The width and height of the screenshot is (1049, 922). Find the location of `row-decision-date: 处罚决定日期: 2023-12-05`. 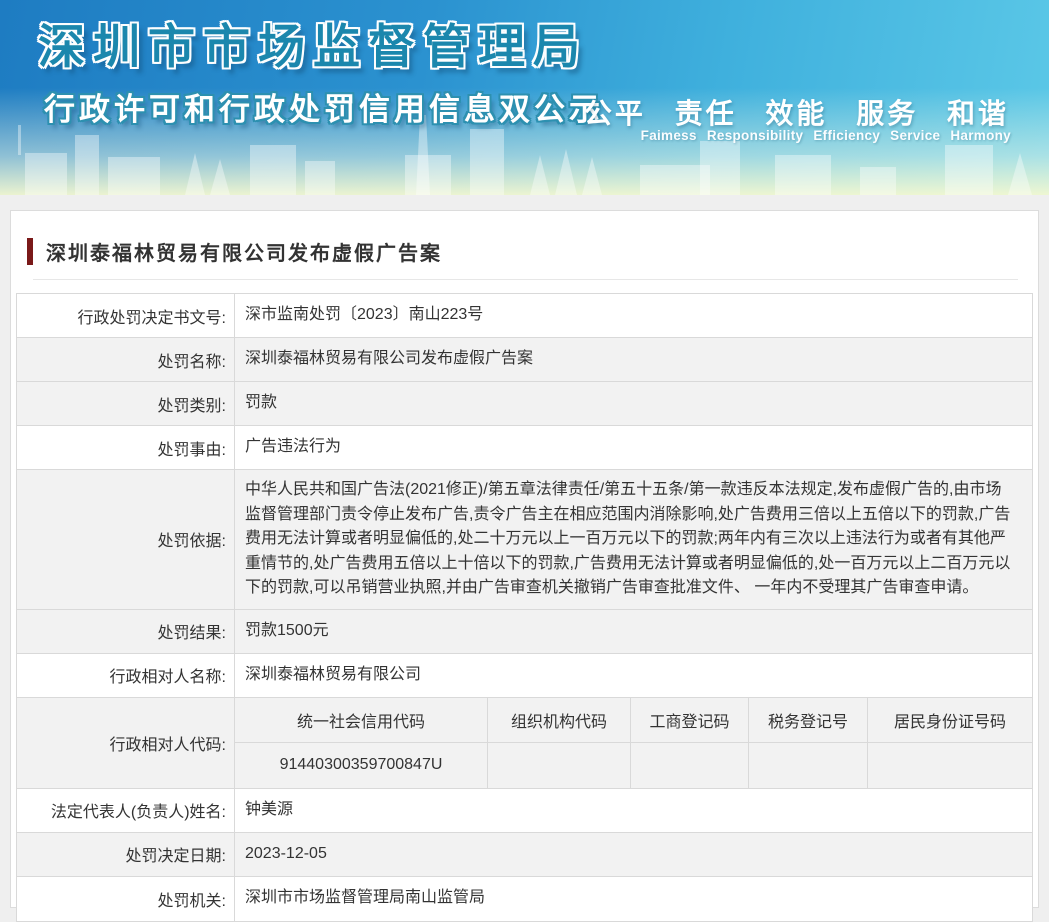

row-decision-date: 处罚决定日期: 2023-12-05 is located at coordinates (524, 854).